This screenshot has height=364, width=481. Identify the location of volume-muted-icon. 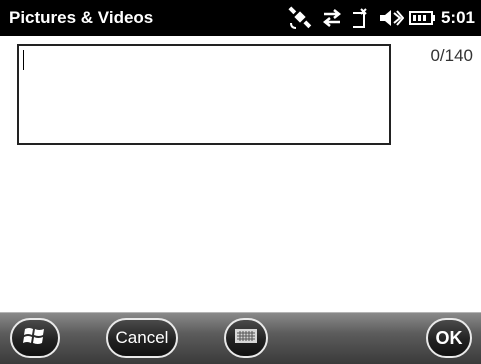
(391, 18).